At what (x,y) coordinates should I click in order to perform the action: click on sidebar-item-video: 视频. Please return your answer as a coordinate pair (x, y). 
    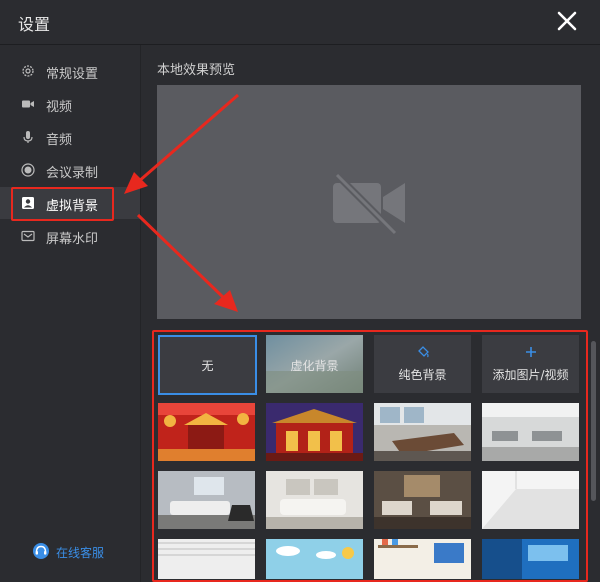
    Looking at the image, I should click on (70, 104).